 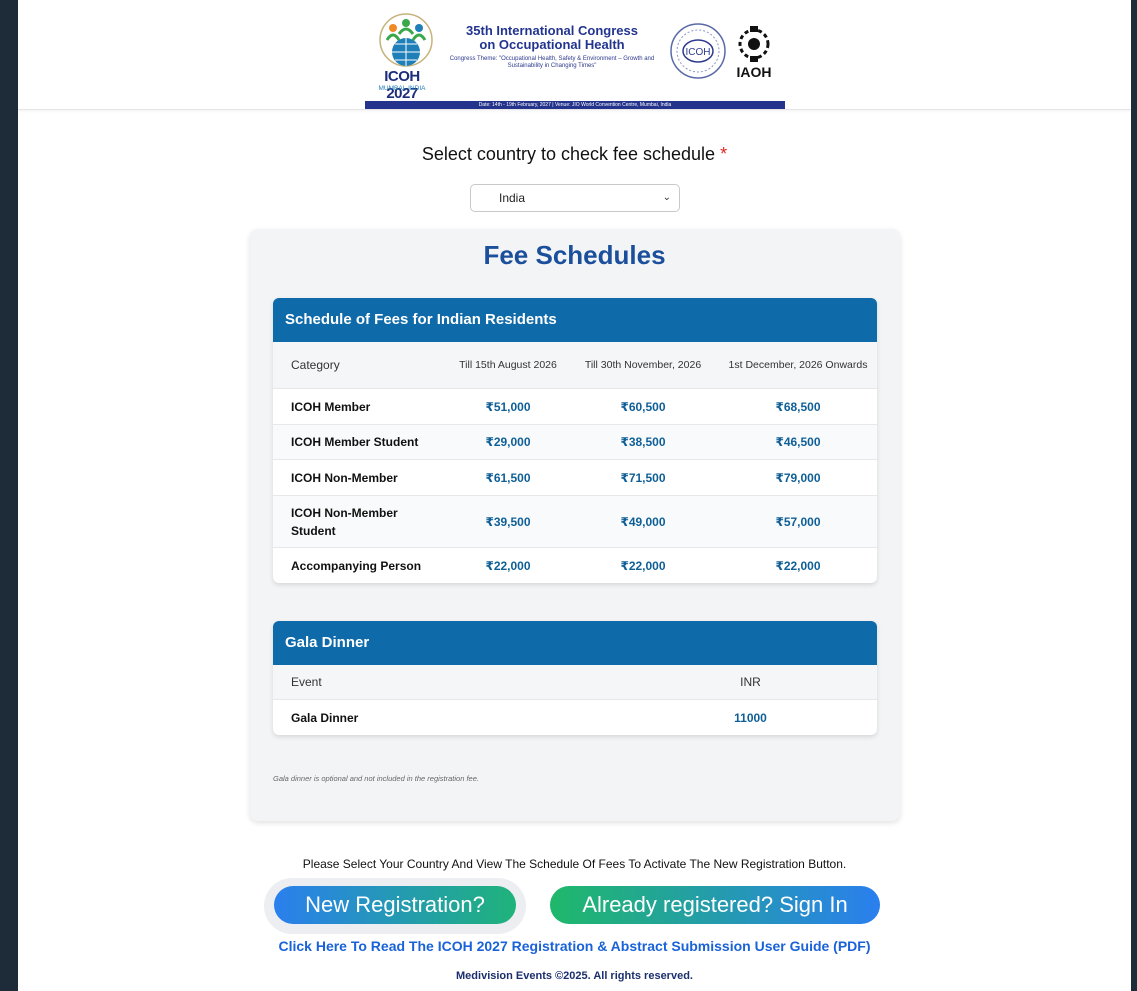 What do you see at coordinates (568, 154) in the screenshot?
I see `country-select-label-text: Select country to check fee schedule` at bounding box center [568, 154].